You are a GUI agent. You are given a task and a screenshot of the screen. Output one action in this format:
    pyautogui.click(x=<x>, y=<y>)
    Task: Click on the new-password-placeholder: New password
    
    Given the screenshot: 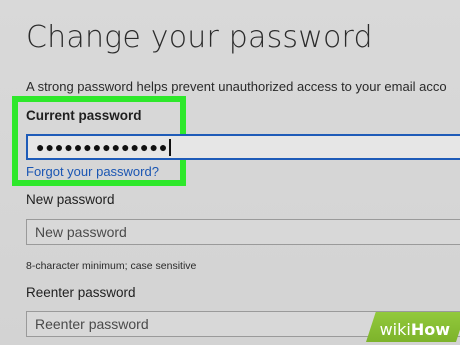 What is the action you would take?
    pyautogui.click(x=81, y=232)
    